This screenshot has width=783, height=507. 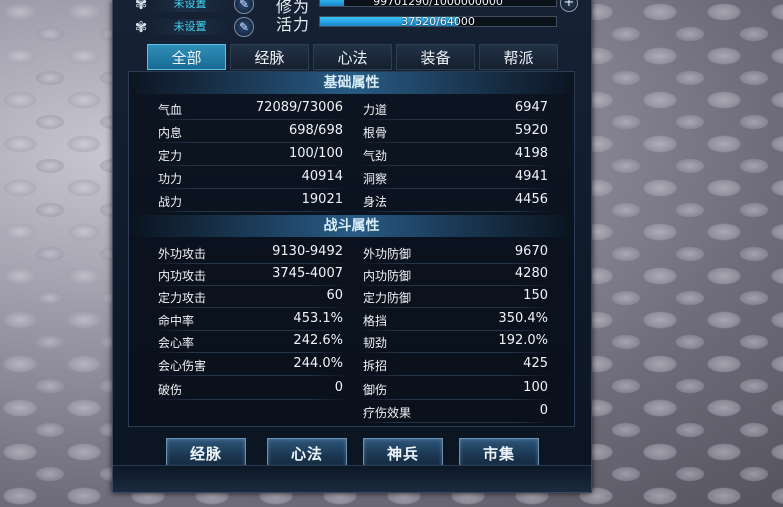 I want to click on cultivation-value: 99701290/1000000000, so click(x=438, y=4).